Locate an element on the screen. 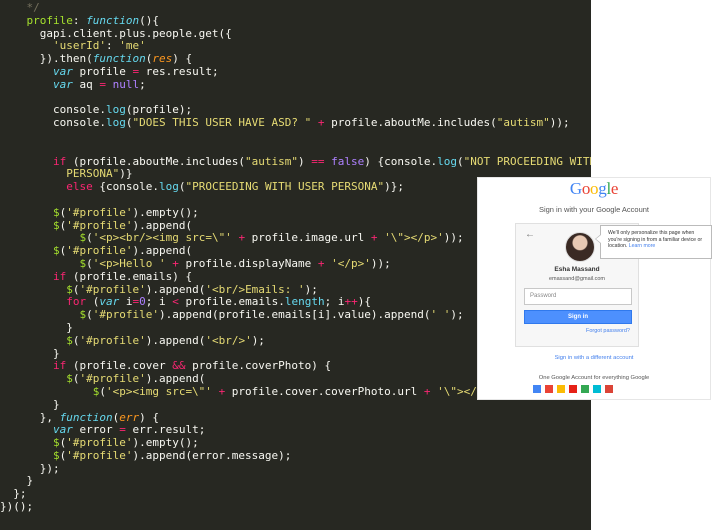 The height and width of the screenshot is (530, 712). code-token: profile.emails. is located at coordinates (231, 302).